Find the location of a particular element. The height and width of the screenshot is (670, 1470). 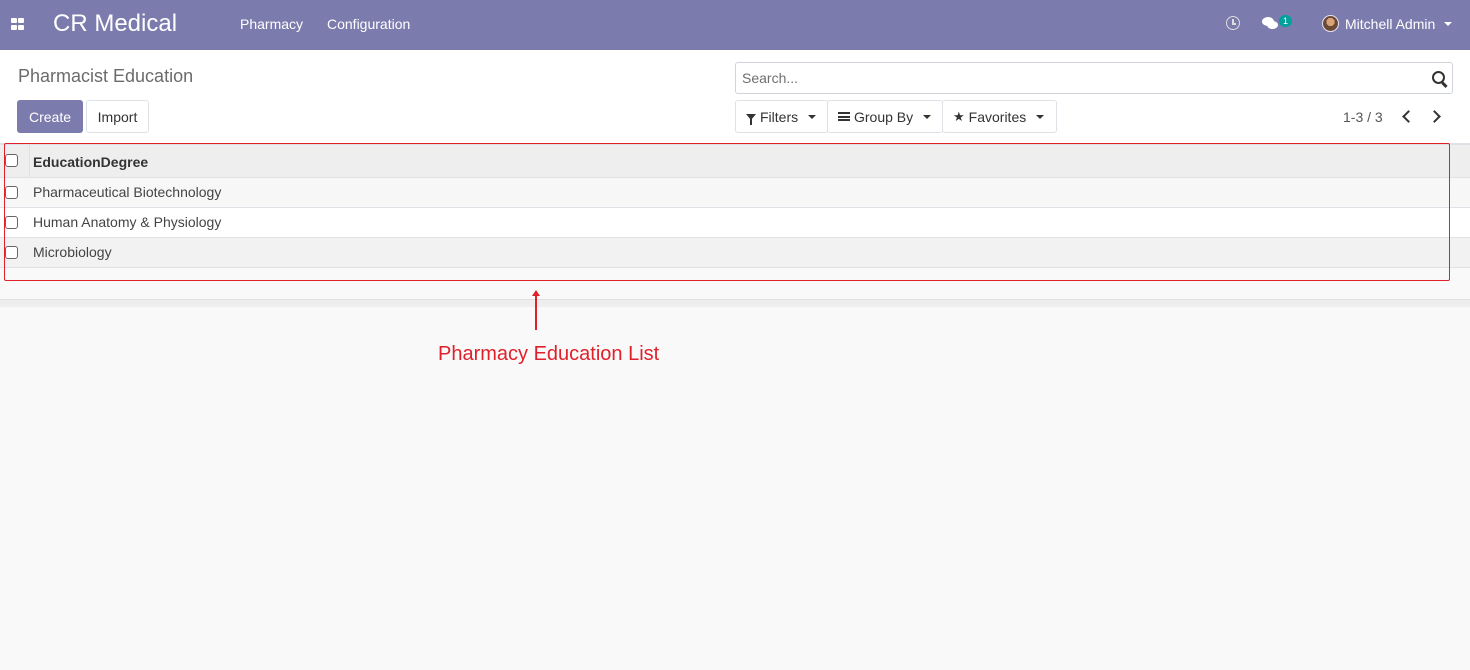

search-bar is located at coordinates (1094, 78).